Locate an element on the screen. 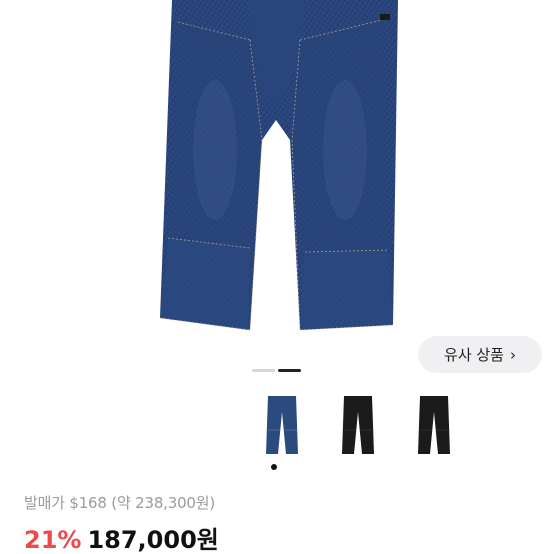 This screenshot has height=554, width=554. indicator-segment-inactive is located at coordinates (263, 370).